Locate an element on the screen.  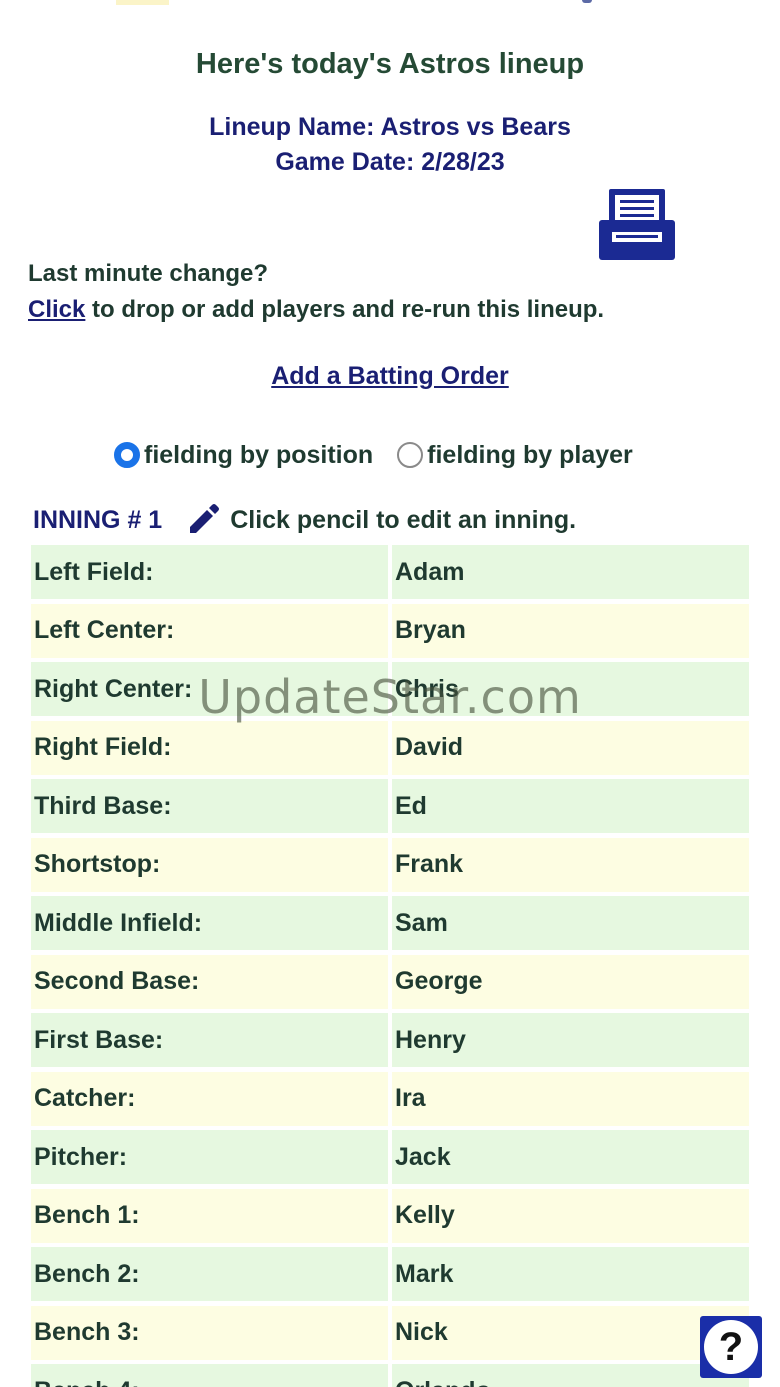
help-icon: ? is located at coordinates (731, 1347).